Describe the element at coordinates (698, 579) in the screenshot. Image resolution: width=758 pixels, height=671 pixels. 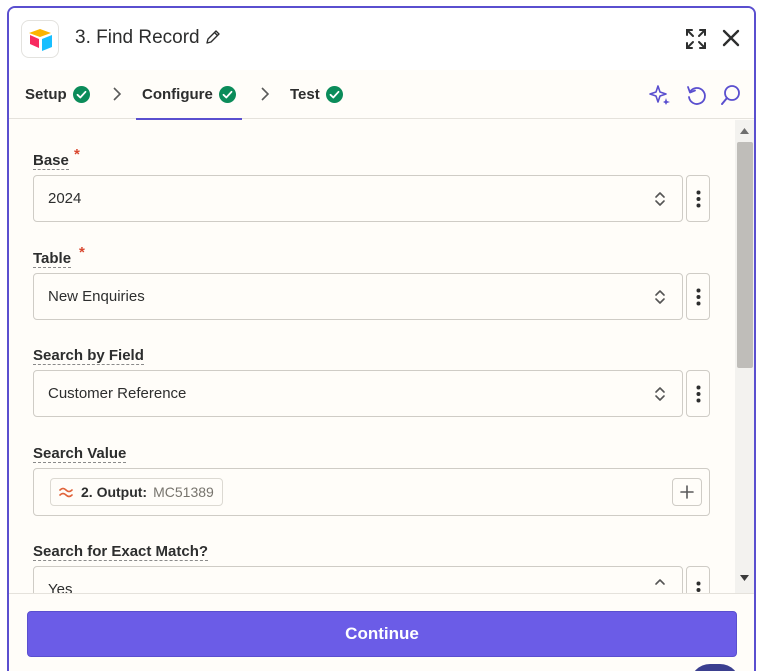
I see `exact-match-more-button` at that location.